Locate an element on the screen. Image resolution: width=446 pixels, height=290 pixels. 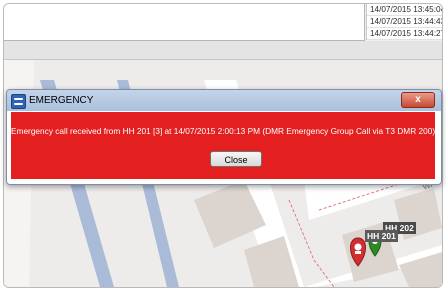
person-icon is located at coordinates (358, 247).